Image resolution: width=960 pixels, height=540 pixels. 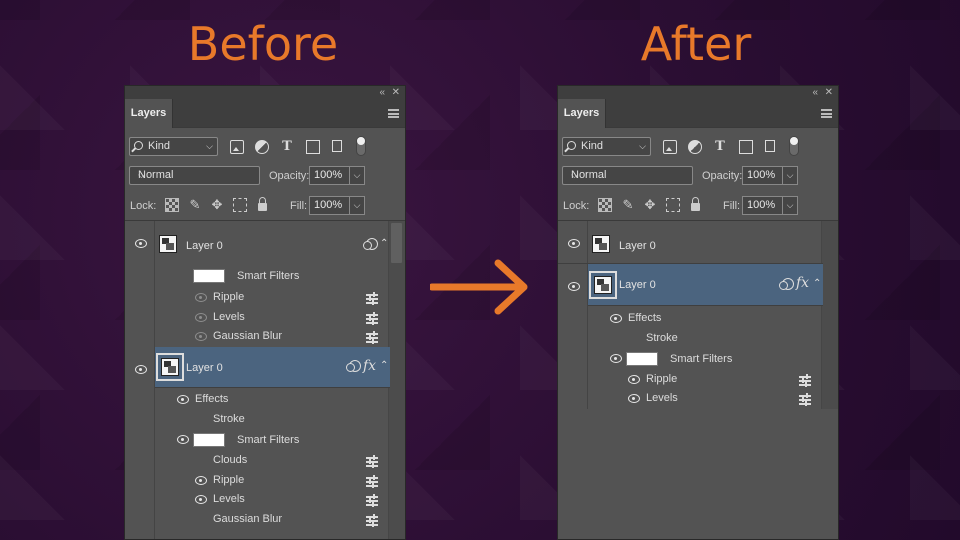 What do you see at coordinates (212, 399) in the screenshot?
I see `effects-label: Effects` at bounding box center [212, 399].